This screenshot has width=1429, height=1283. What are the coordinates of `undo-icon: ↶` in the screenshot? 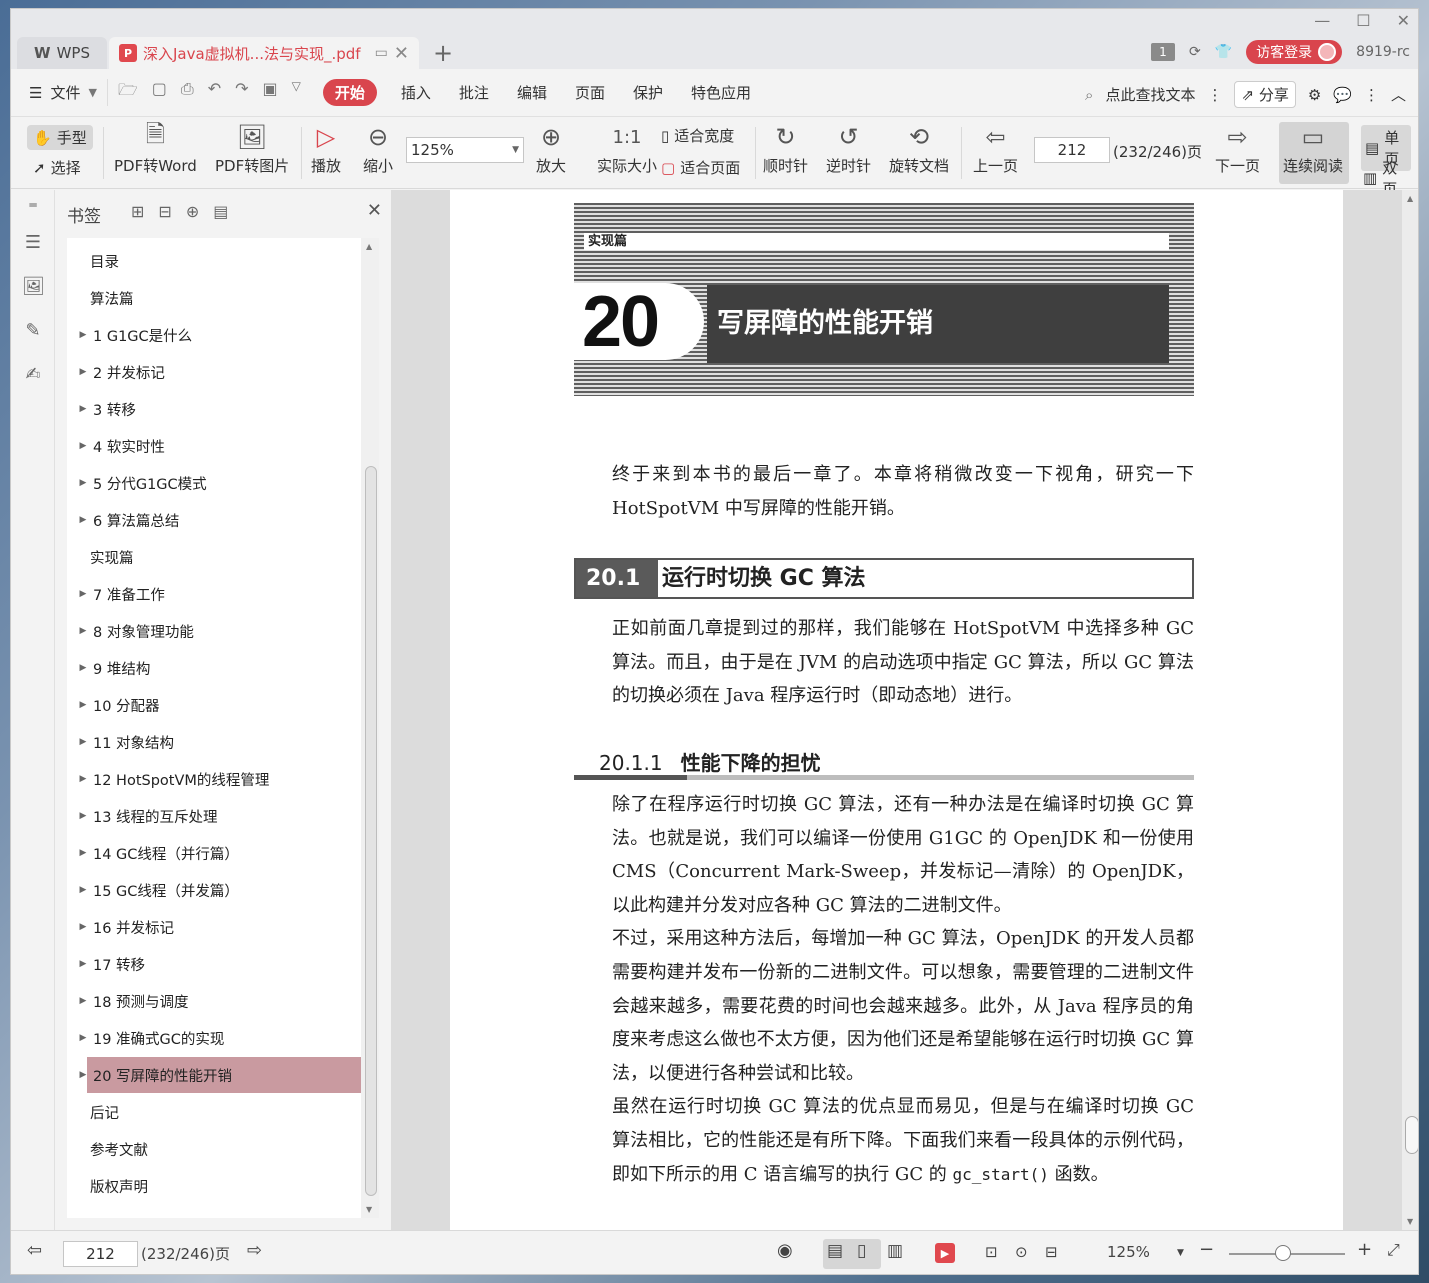 It's located at (214, 92).